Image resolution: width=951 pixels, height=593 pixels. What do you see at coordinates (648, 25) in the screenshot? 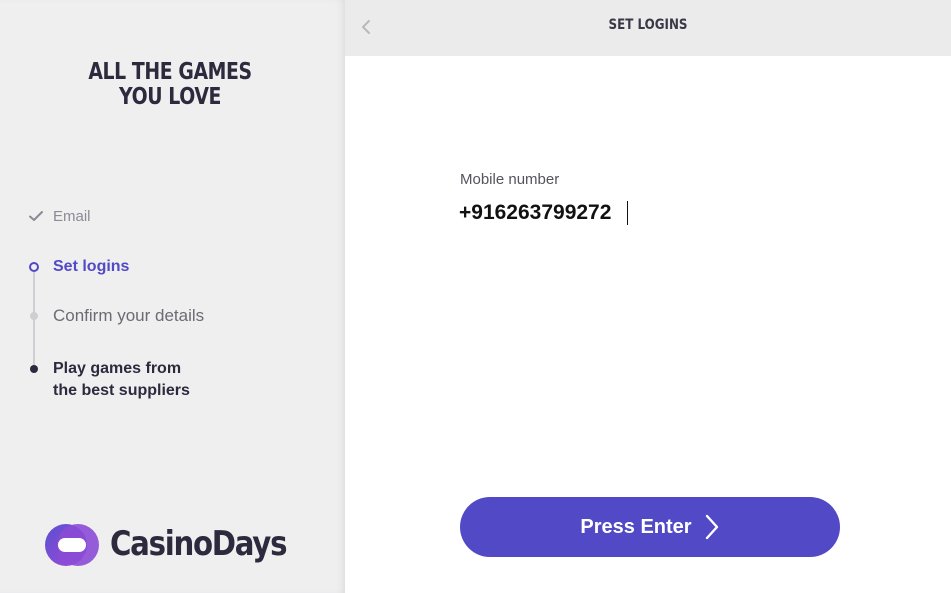
I see `page-title: SET LOGINS` at bounding box center [648, 25].